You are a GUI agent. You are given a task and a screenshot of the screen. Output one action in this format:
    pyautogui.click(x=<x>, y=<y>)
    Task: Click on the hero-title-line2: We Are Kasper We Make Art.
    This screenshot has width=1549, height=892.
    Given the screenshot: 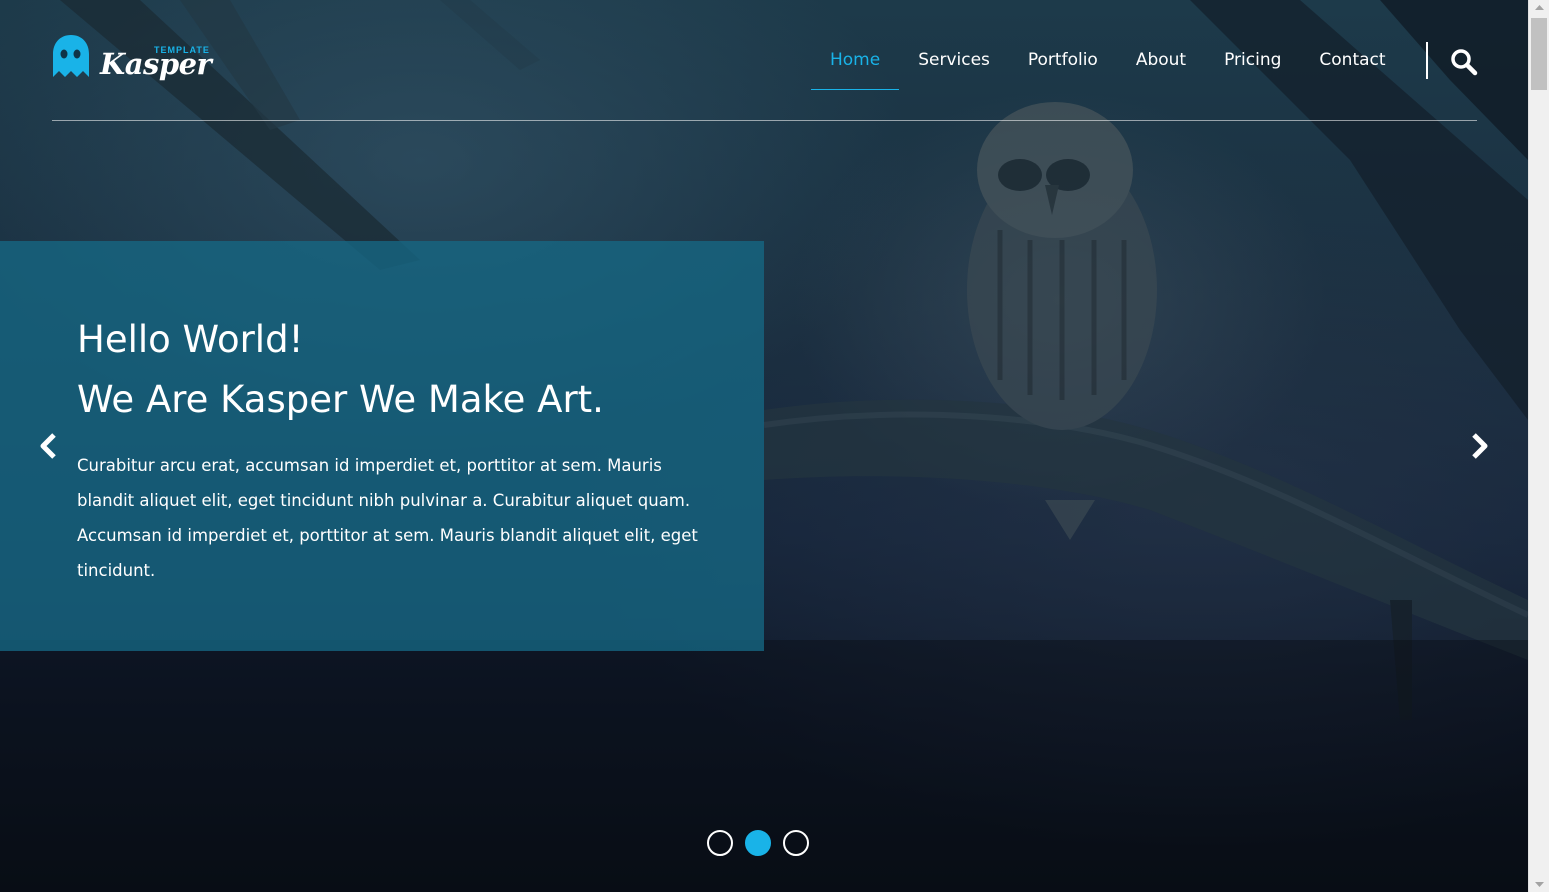 What is the action you would take?
    pyautogui.click(x=340, y=399)
    